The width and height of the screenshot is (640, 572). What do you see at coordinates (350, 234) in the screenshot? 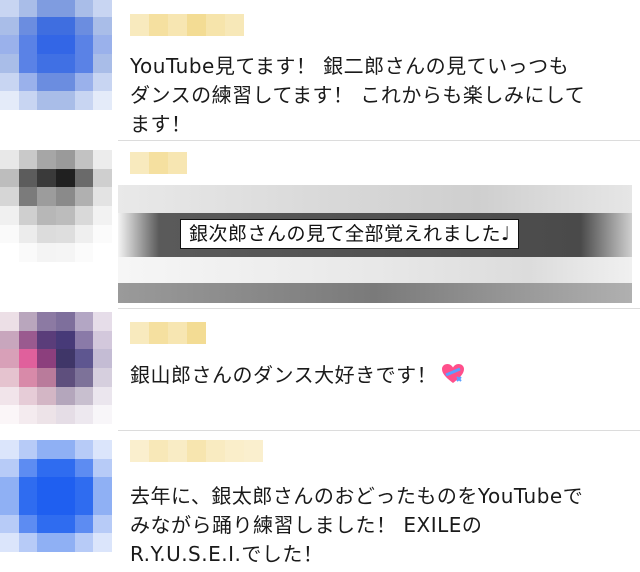
I see `image-caption: 銀次郎さんの見て全部覚えれました♩` at bounding box center [350, 234].